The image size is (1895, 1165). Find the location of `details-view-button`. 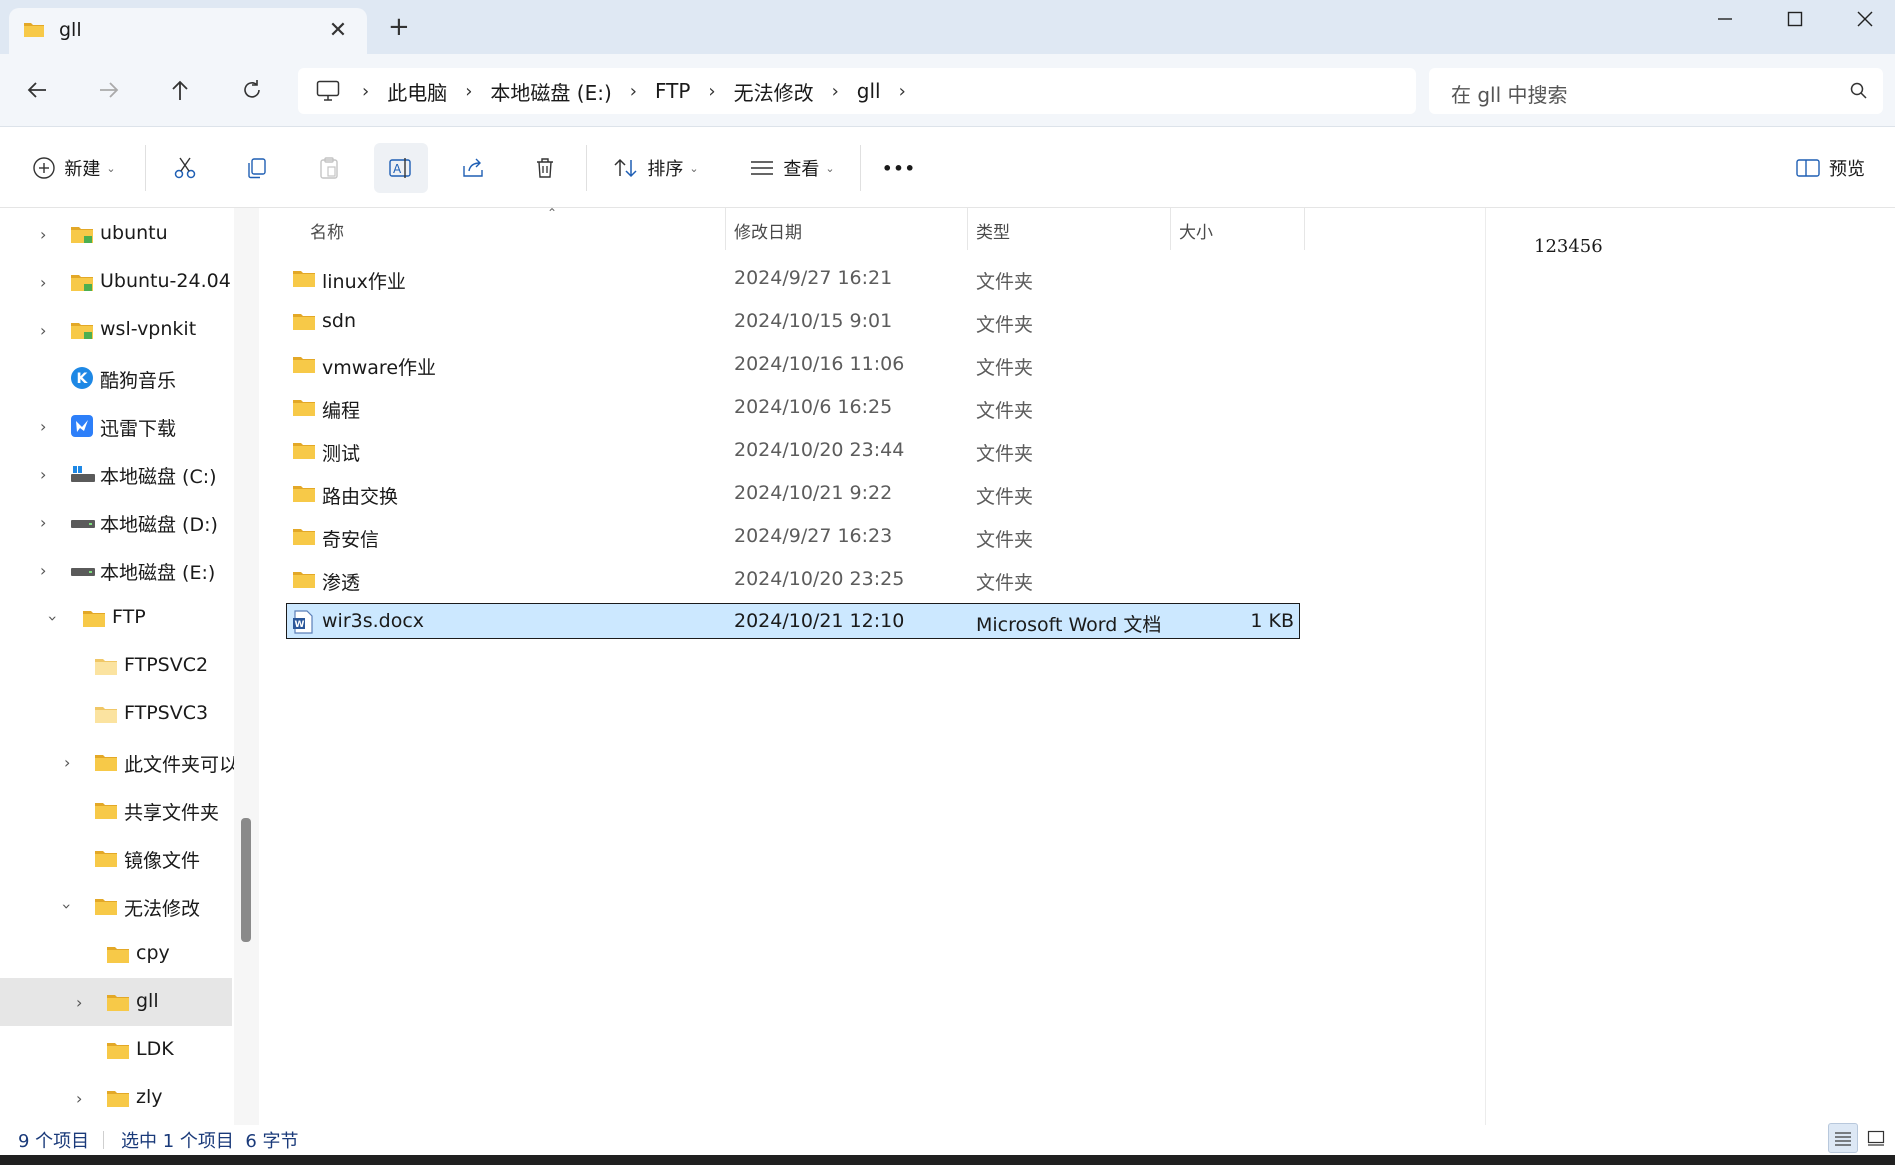

details-view-button is located at coordinates (1843, 1138).